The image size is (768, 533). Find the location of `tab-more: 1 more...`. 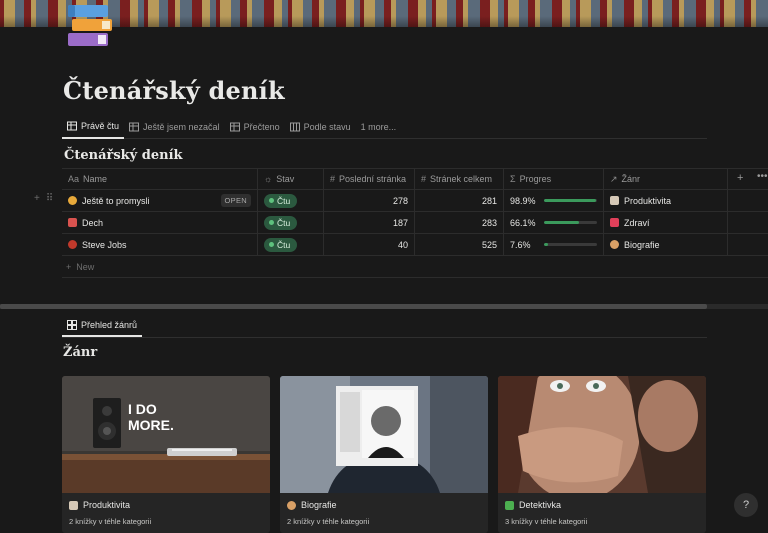

tab-more: 1 more... is located at coordinates (379, 127).